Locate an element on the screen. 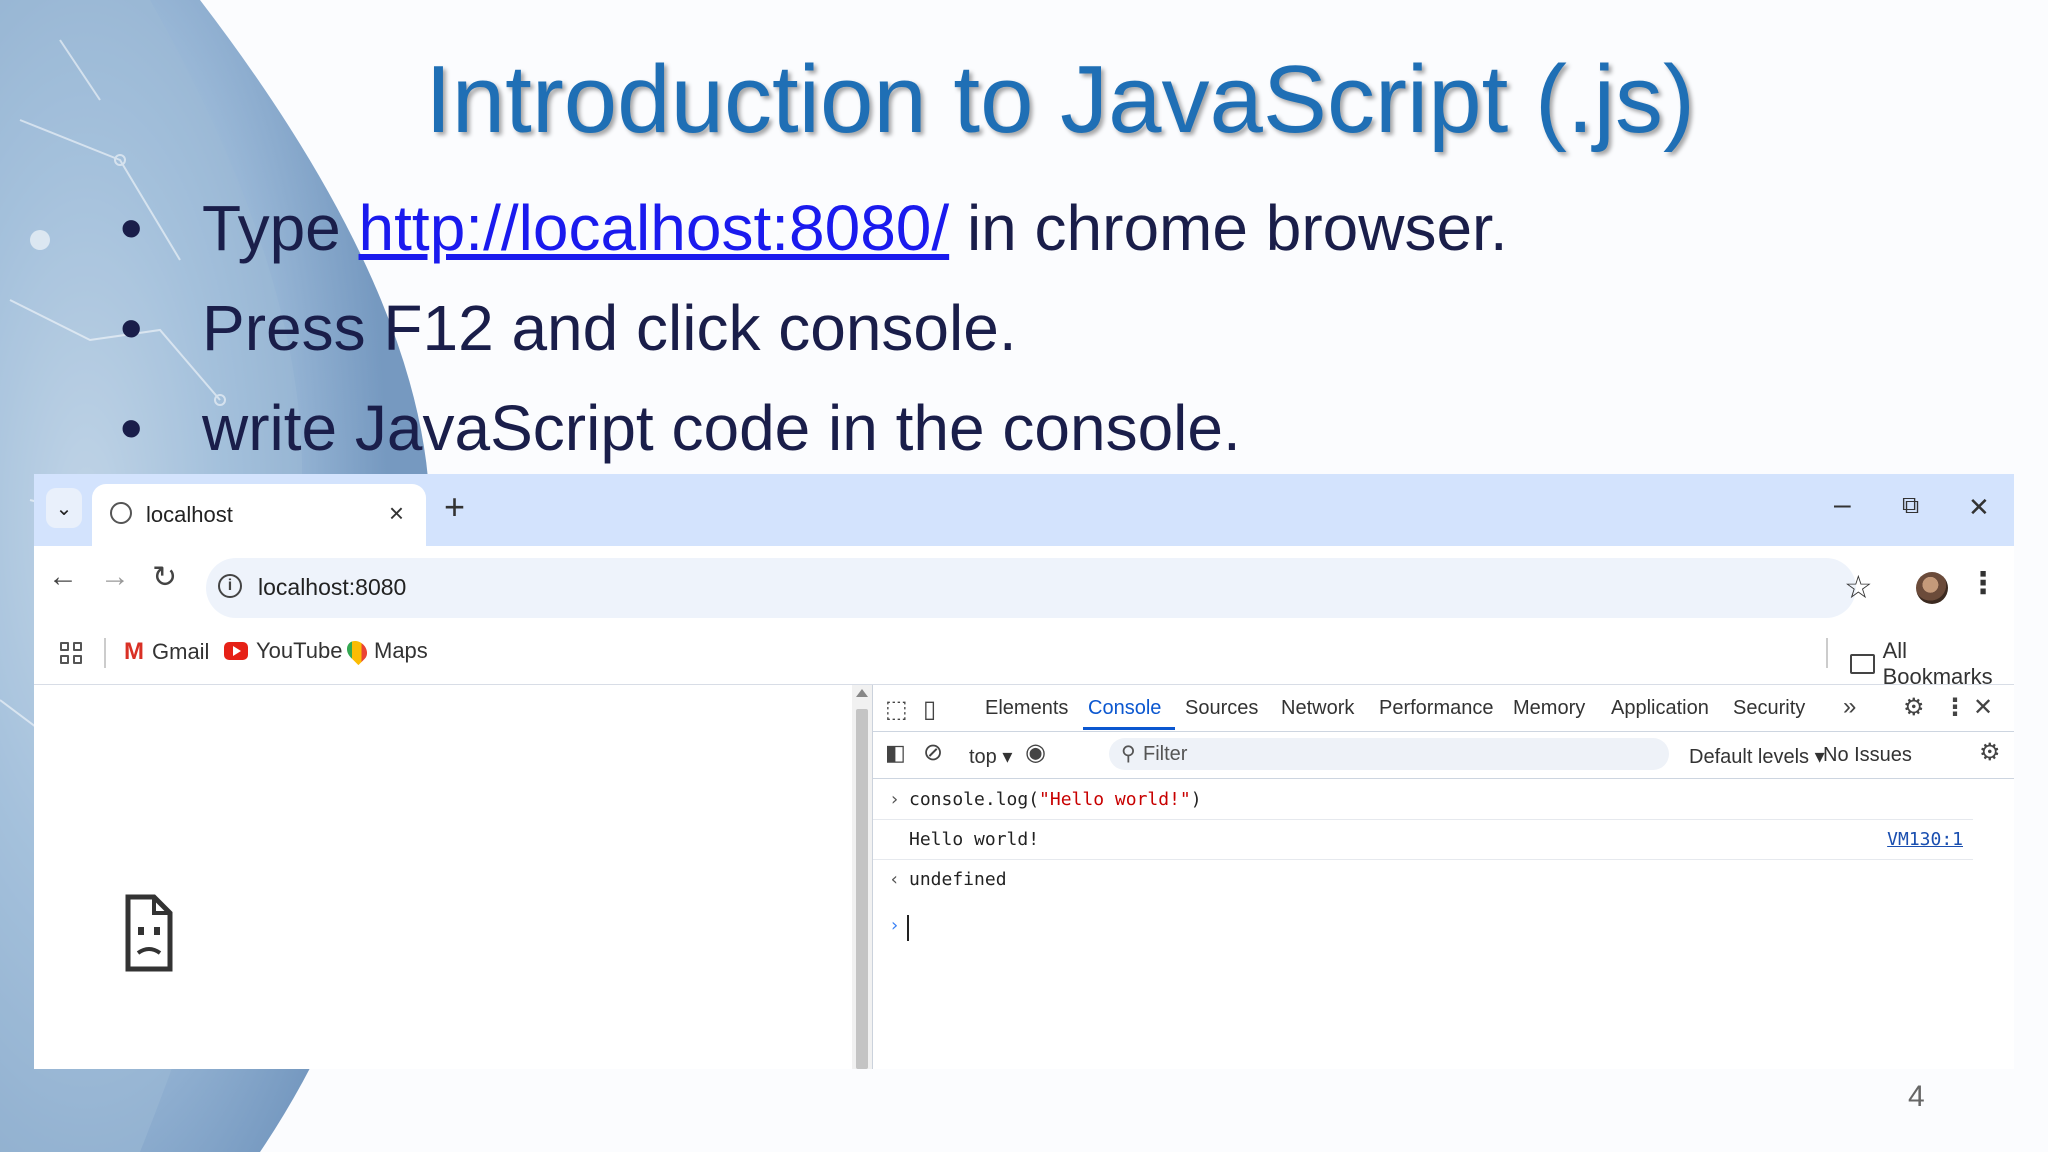 The image size is (2048, 1152). console-output-text: Hello world! is located at coordinates (974, 839).